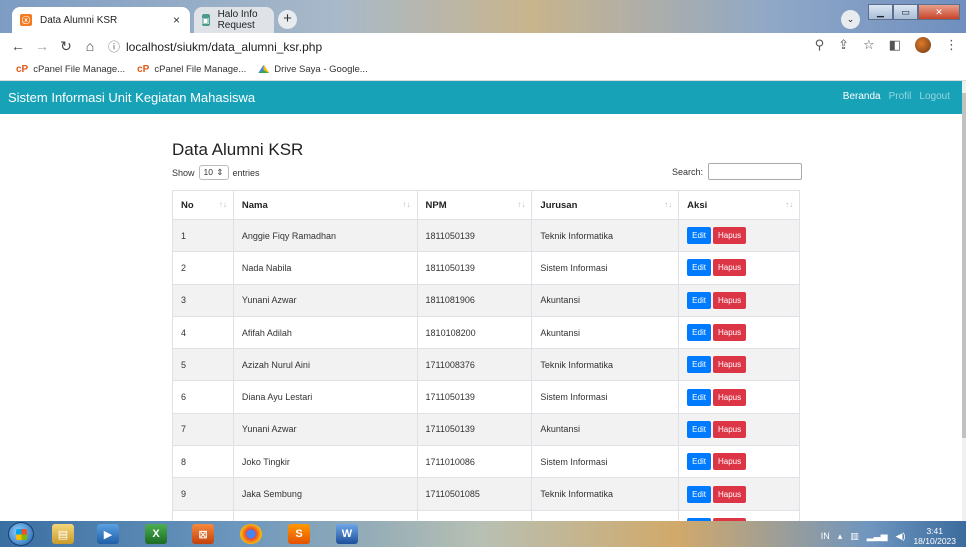  I want to click on reload-icon: ↻, so click(66, 46).